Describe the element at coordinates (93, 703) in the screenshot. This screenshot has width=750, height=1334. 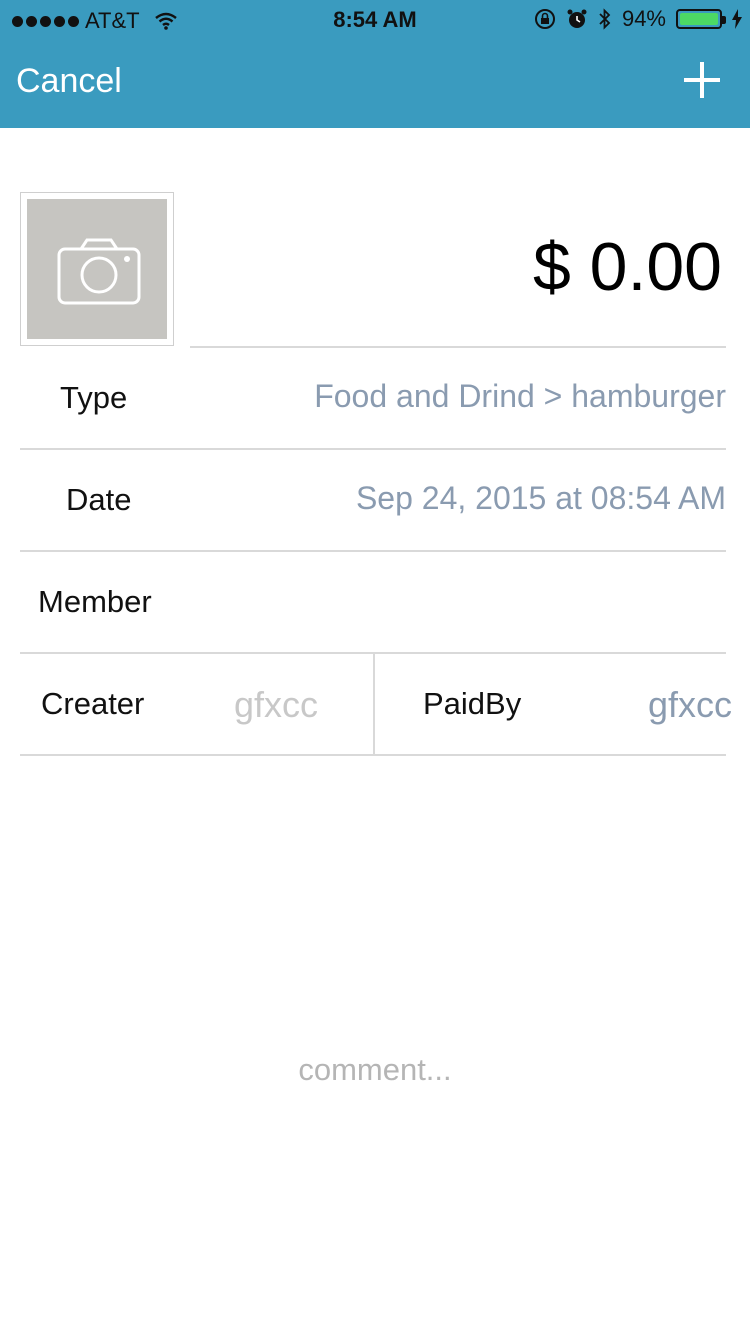
I see `creater-label: Creater` at that location.